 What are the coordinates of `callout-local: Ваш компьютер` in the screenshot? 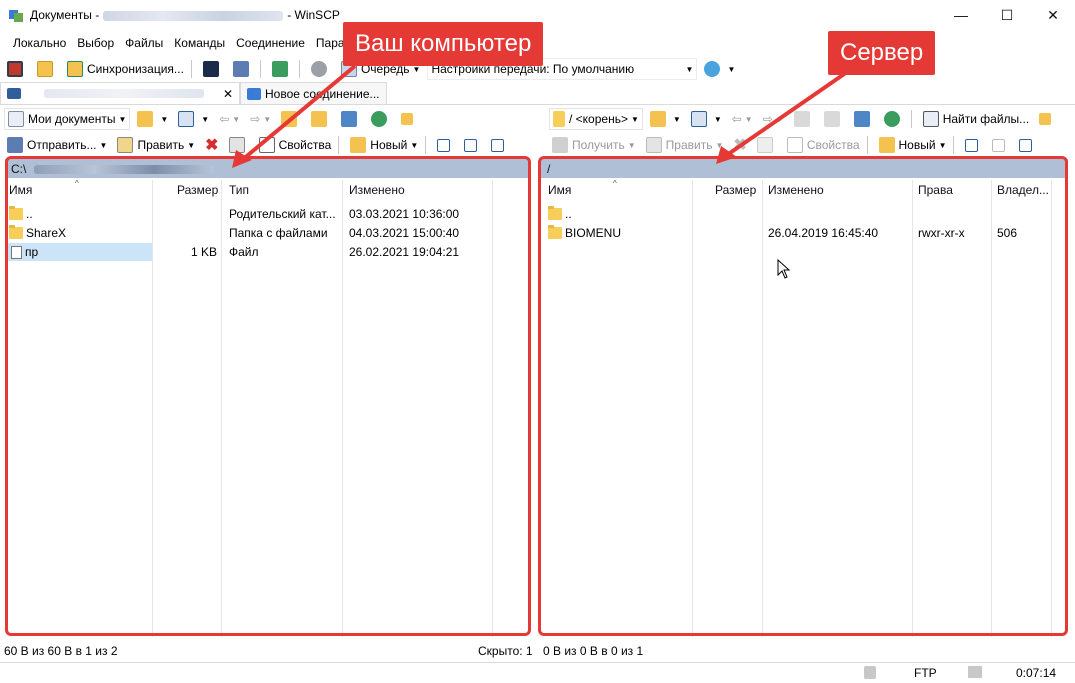 It's located at (443, 44).